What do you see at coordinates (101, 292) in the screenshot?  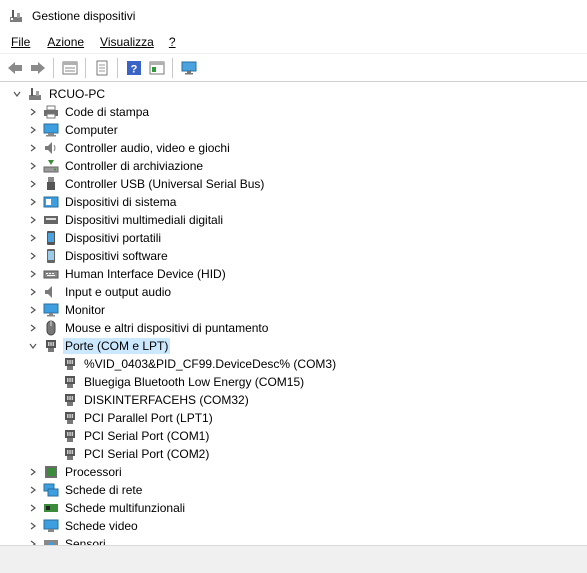 I see `tree-category: Input e output audio` at bounding box center [101, 292].